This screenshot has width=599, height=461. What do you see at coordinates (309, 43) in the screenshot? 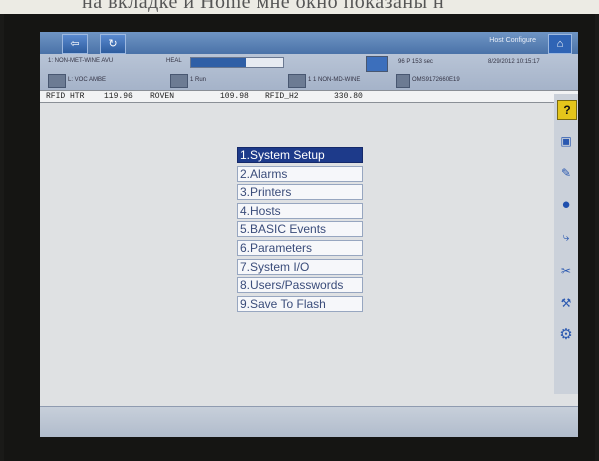
I see `title-bar: ⇦ ↻ Host Configure ⌂` at bounding box center [309, 43].